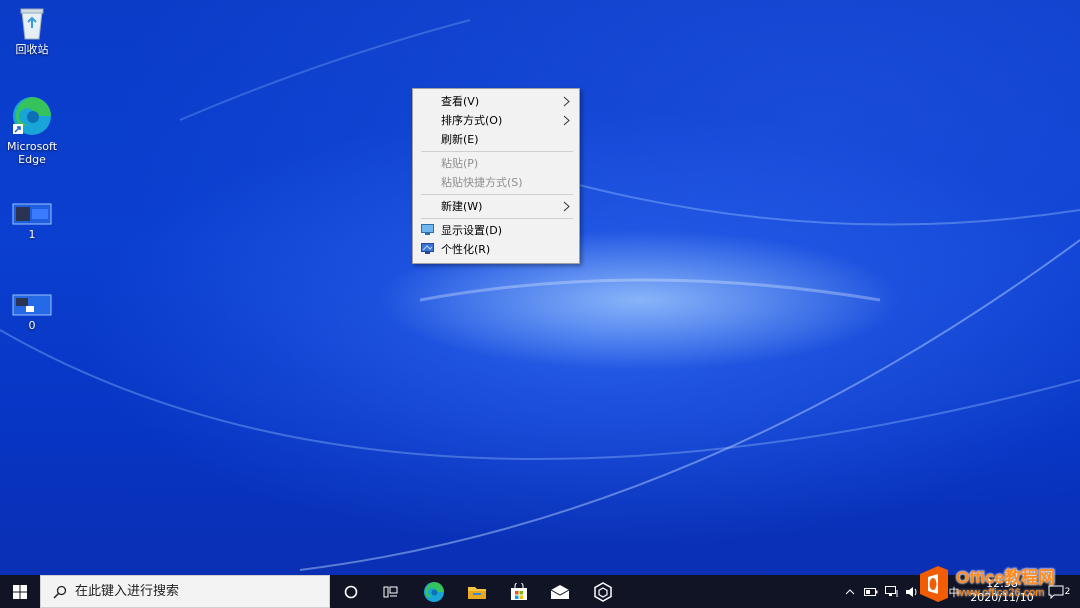 The height and width of the screenshot is (608, 1080). I want to click on menu-item-refresh: 刷新(E), so click(496, 139).